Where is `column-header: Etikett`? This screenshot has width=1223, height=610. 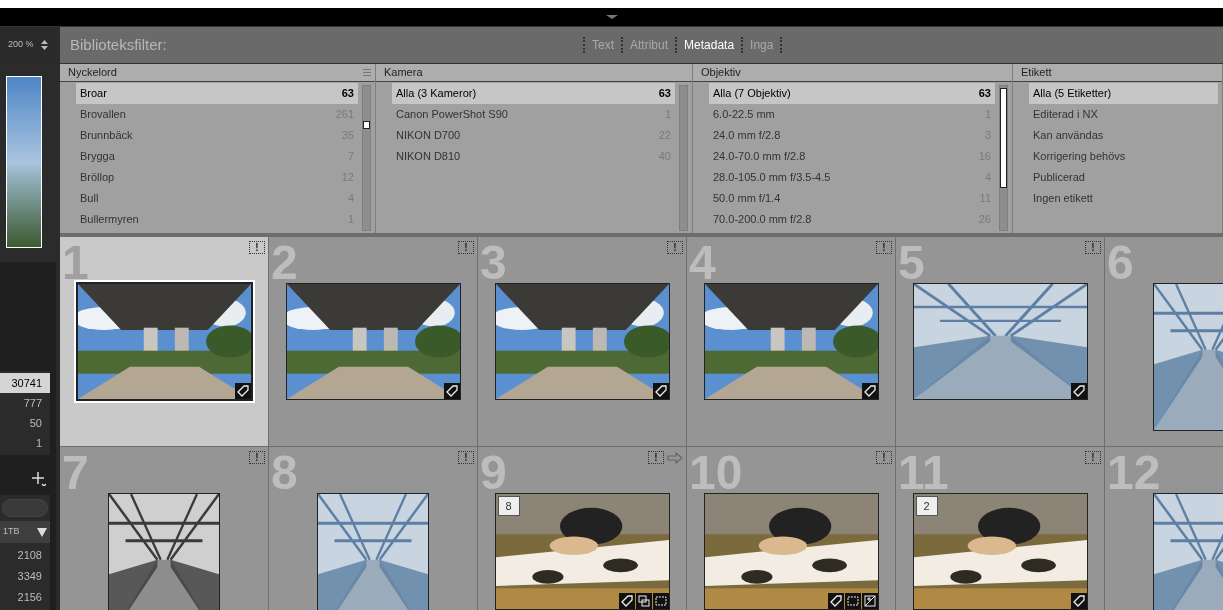 column-header: Etikett is located at coordinates (1036, 72).